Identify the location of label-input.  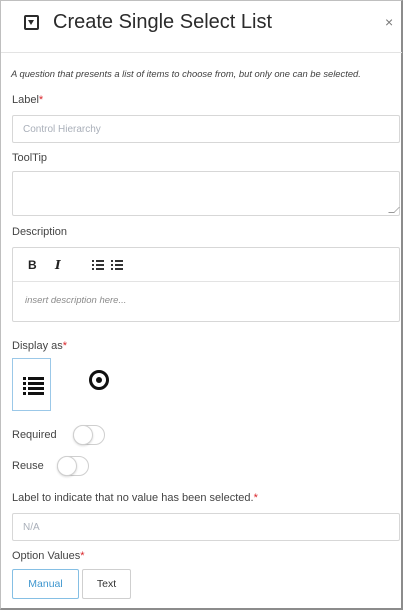
(206, 129).